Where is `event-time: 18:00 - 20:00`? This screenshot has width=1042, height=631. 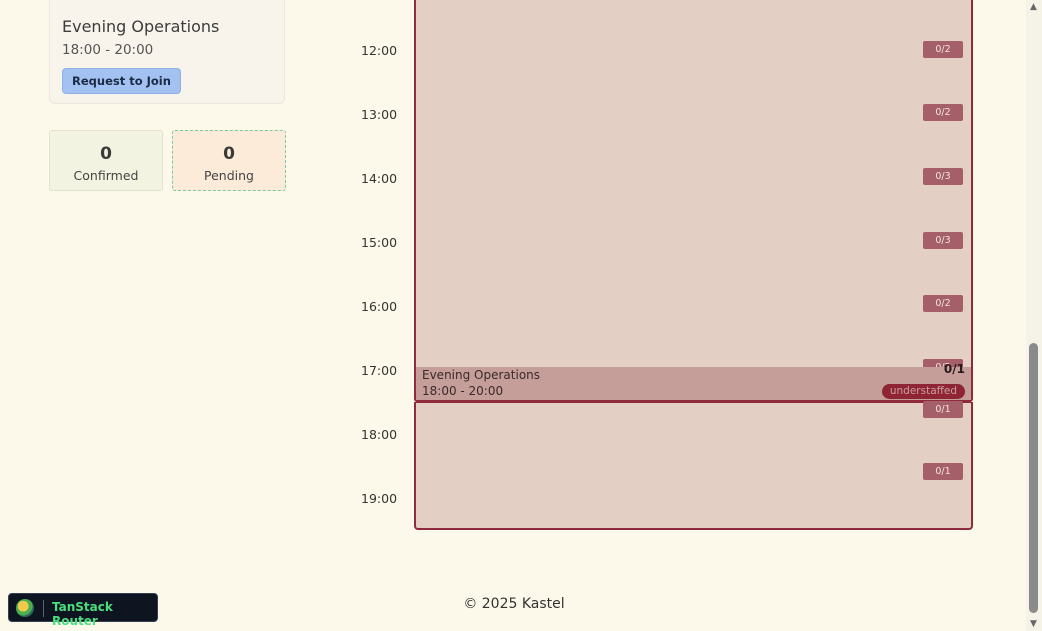 event-time: 18:00 - 20:00 is located at coordinates (463, 391).